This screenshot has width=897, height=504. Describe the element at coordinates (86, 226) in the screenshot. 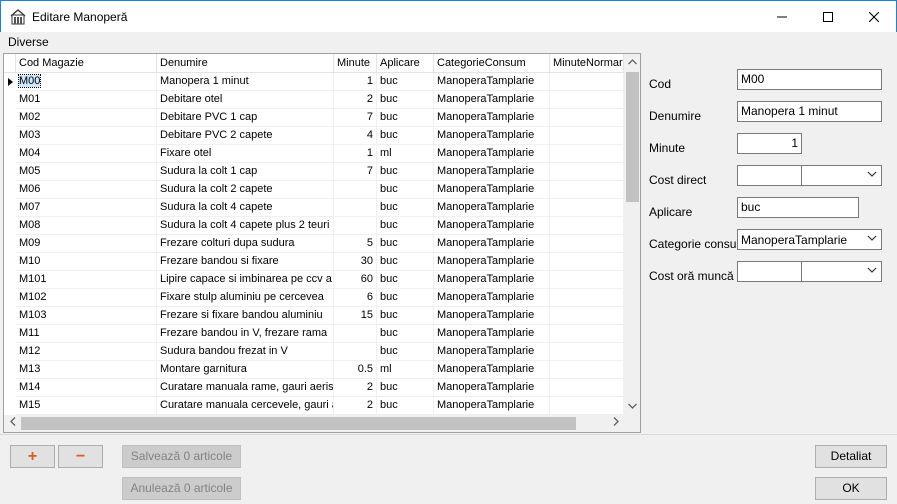

I see `cell-cod-magazie: M08` at that location.